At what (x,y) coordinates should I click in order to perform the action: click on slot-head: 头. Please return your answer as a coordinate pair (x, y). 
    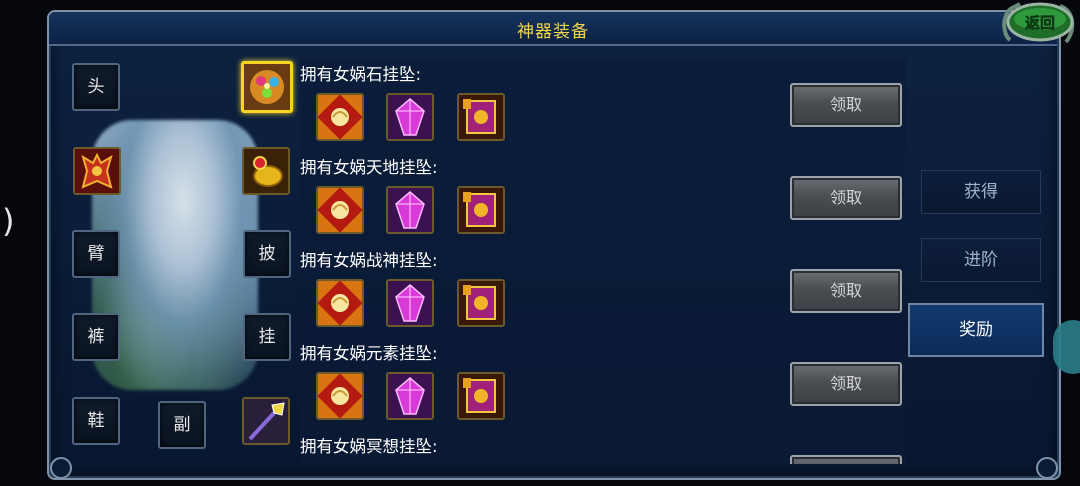
    Looking at the image, I should click on (96, 87).